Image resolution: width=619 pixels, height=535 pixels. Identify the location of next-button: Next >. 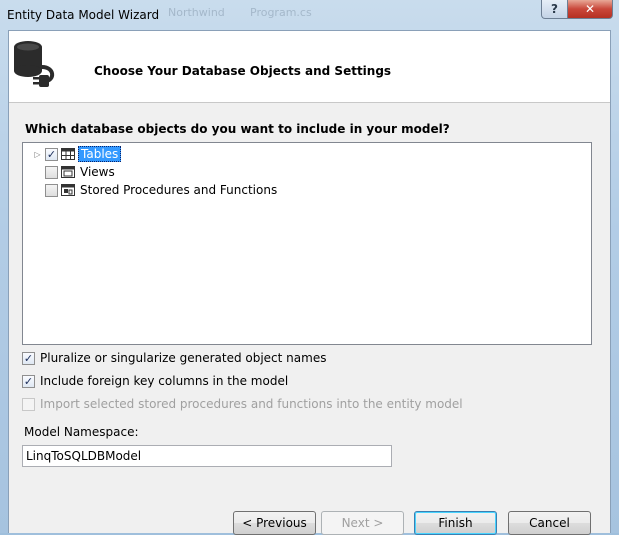
(362, 523).